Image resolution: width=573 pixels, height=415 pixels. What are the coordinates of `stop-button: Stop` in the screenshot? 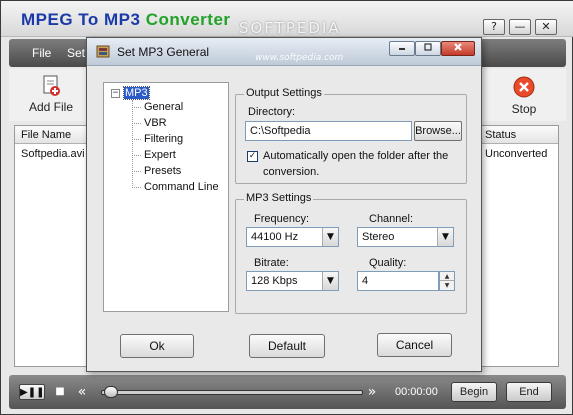 It's located at (524, 97).